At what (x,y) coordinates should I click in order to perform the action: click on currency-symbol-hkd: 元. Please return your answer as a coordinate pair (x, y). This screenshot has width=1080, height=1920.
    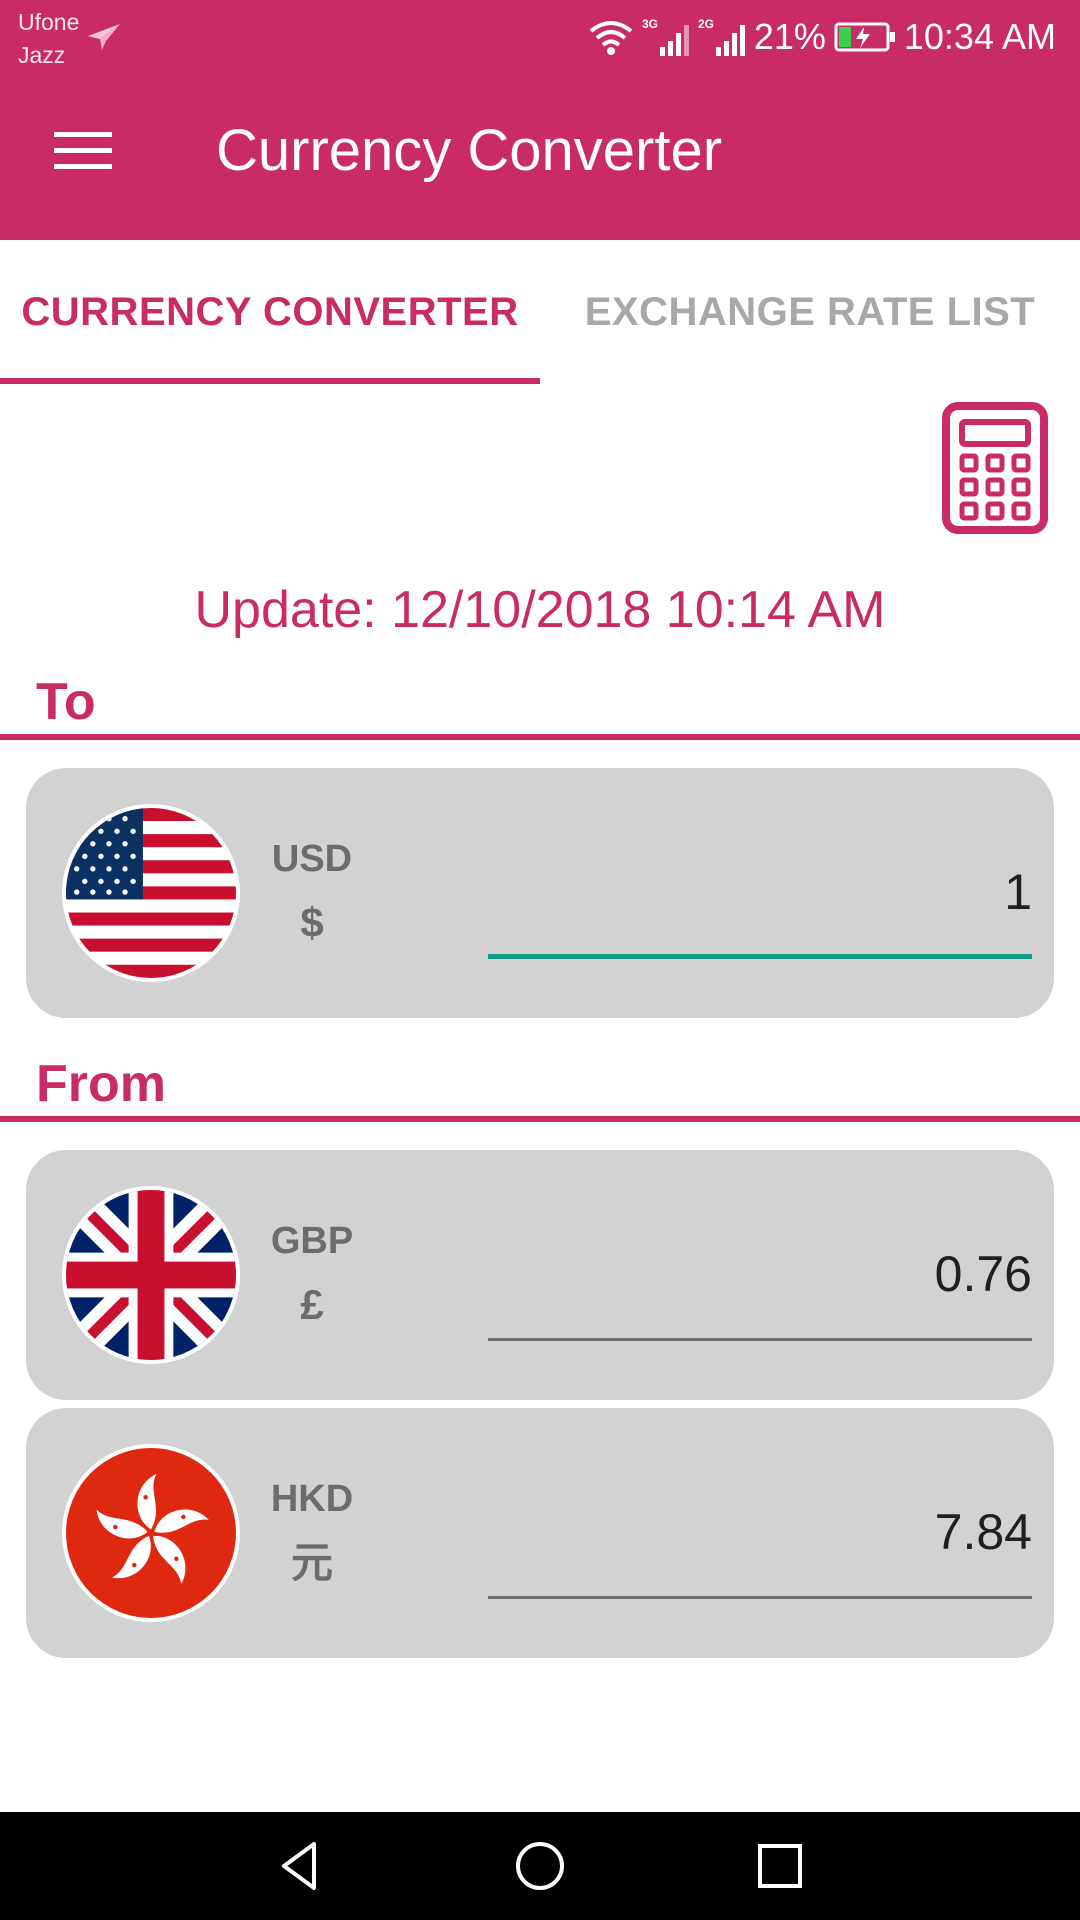
    Looking at the image, I should click on (311, 1562).